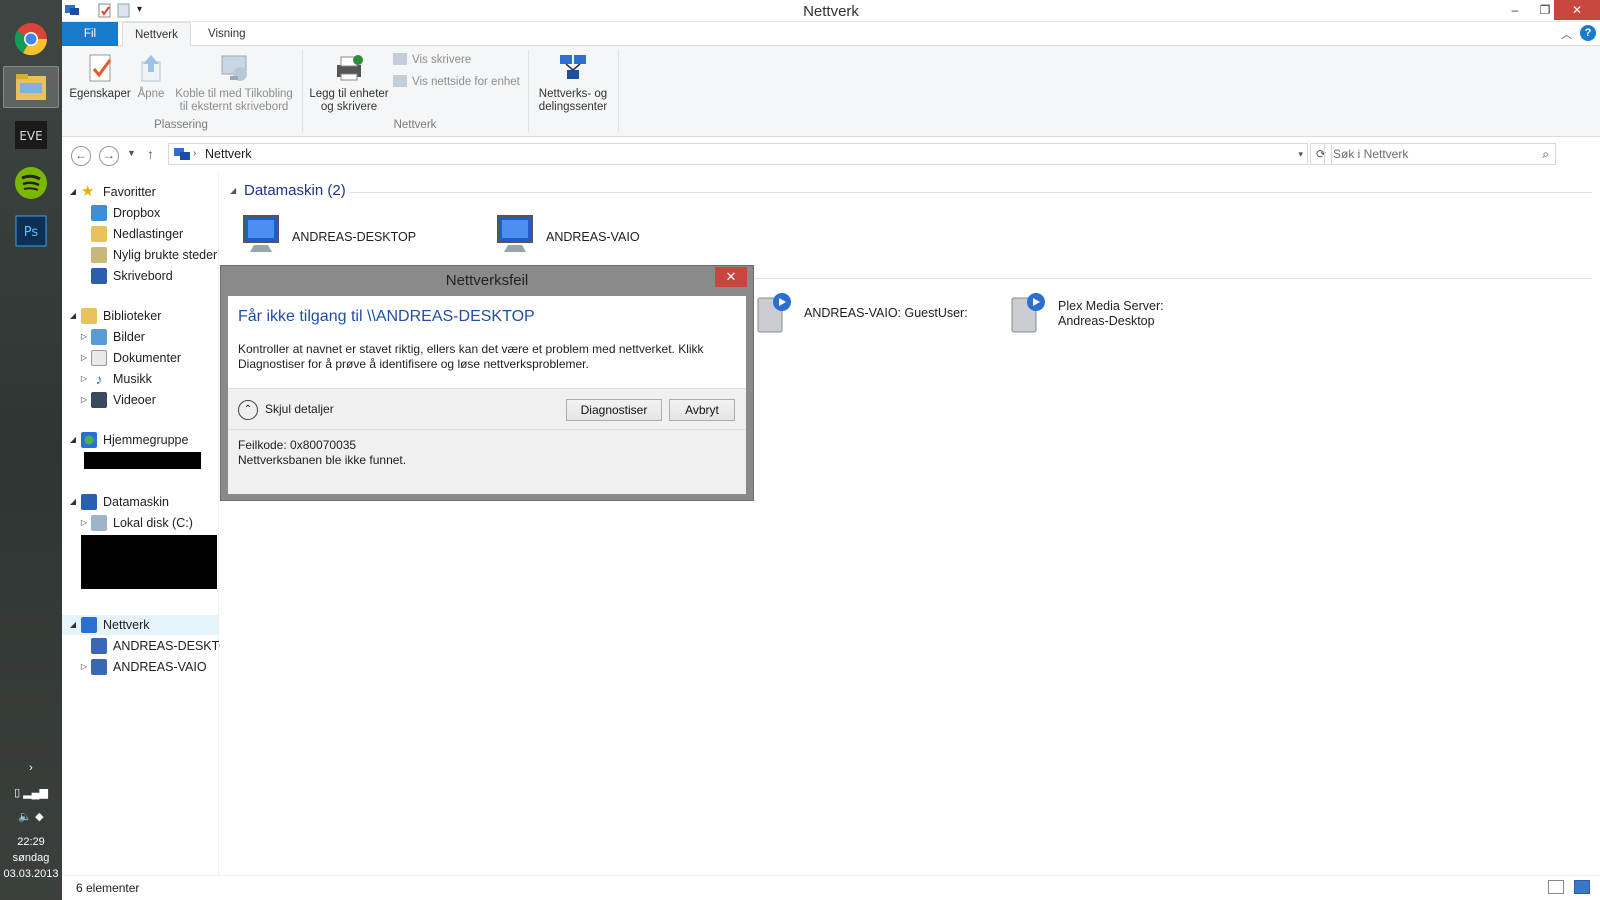 This screenshot has width=1600, height=900. Describe the element at coordinates (151, 68) in the screenshot. I see `open-icon` at that location.